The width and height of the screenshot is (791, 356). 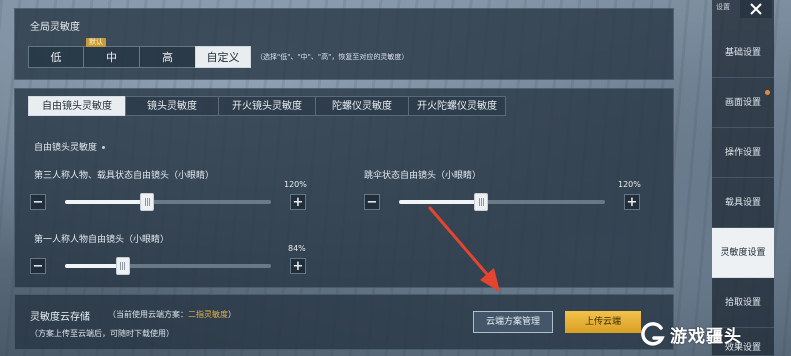 I want to click on preset-segmented-control: 低 默认中 高 自定义, so click(x=139, y=53).